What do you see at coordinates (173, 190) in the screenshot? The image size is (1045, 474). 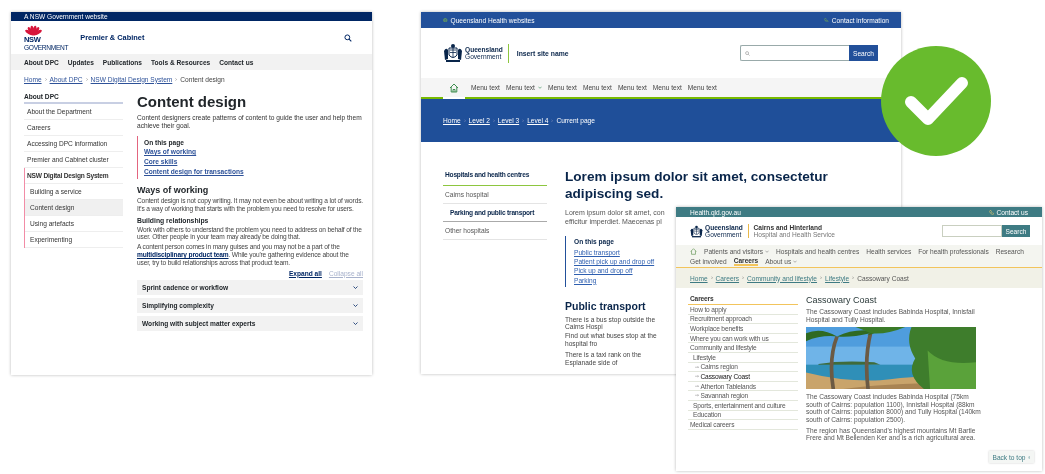 I see `section-heading: Ways of working` at bounding box center [173, 190].